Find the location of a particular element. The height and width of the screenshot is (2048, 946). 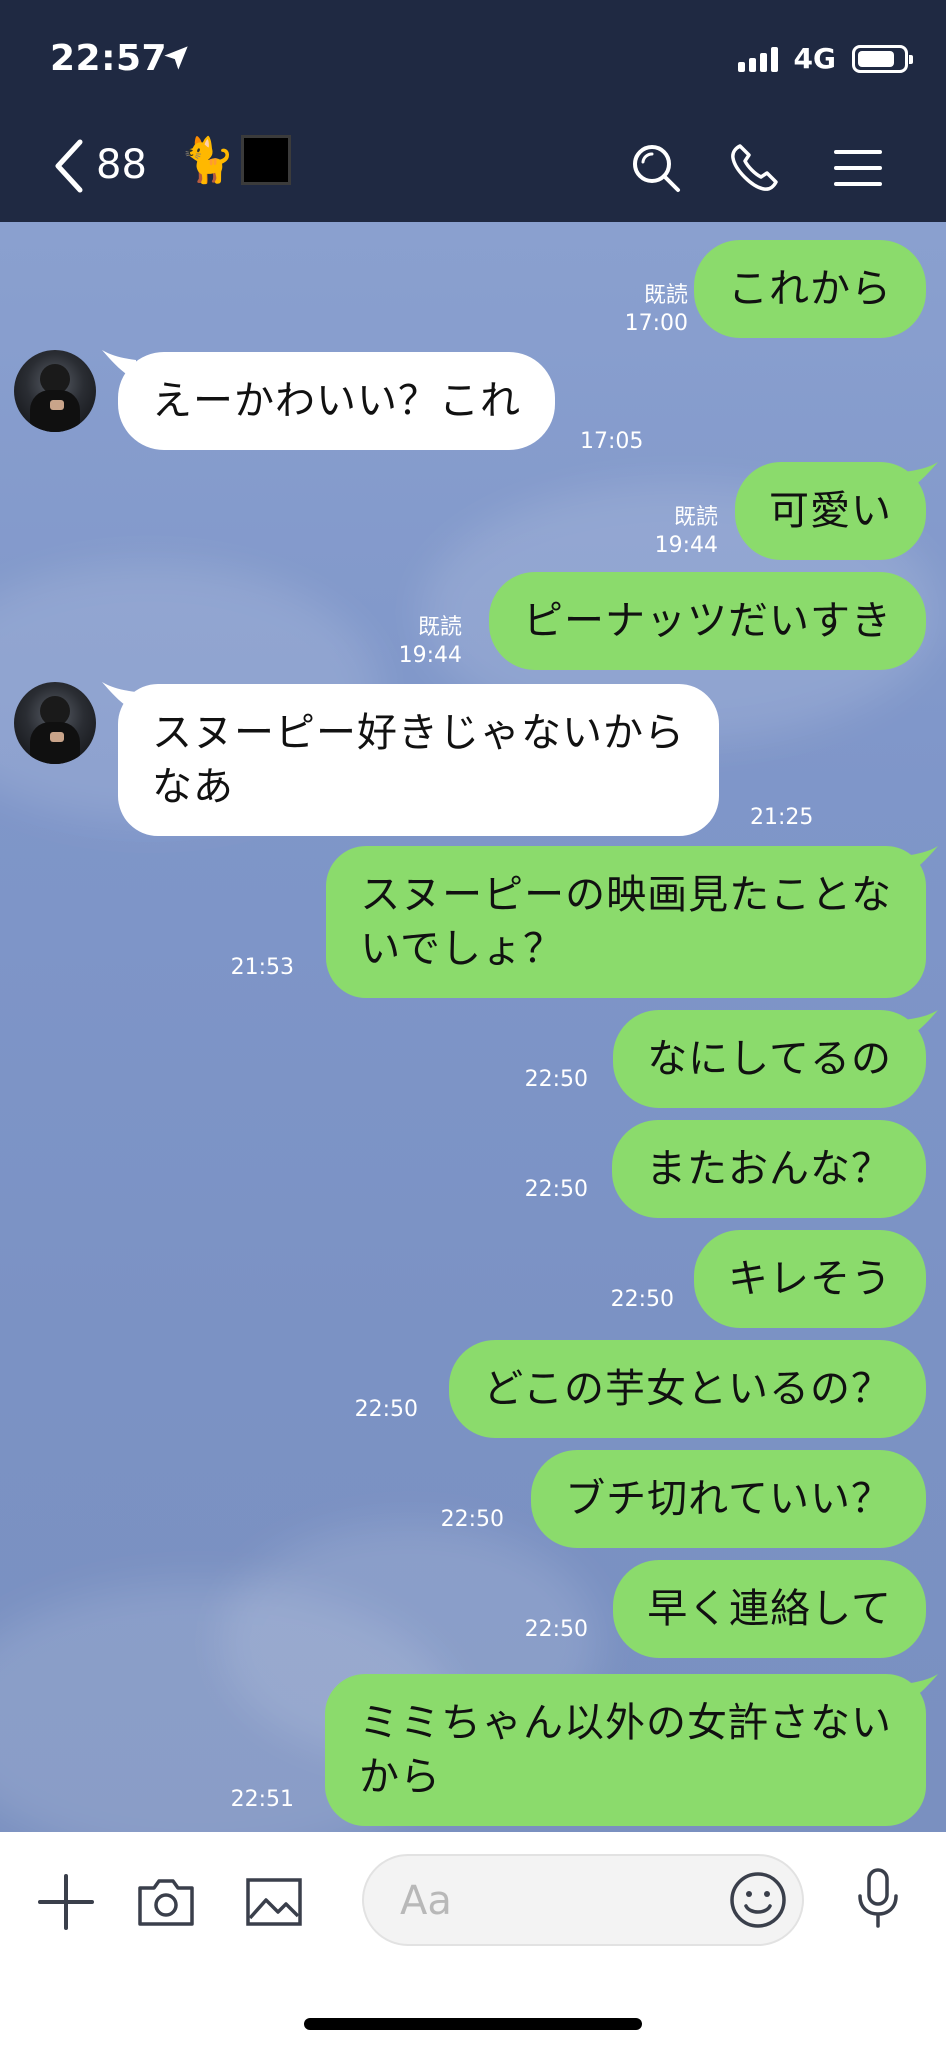

message-time: 21:53 is located at coordinates (262, 967).